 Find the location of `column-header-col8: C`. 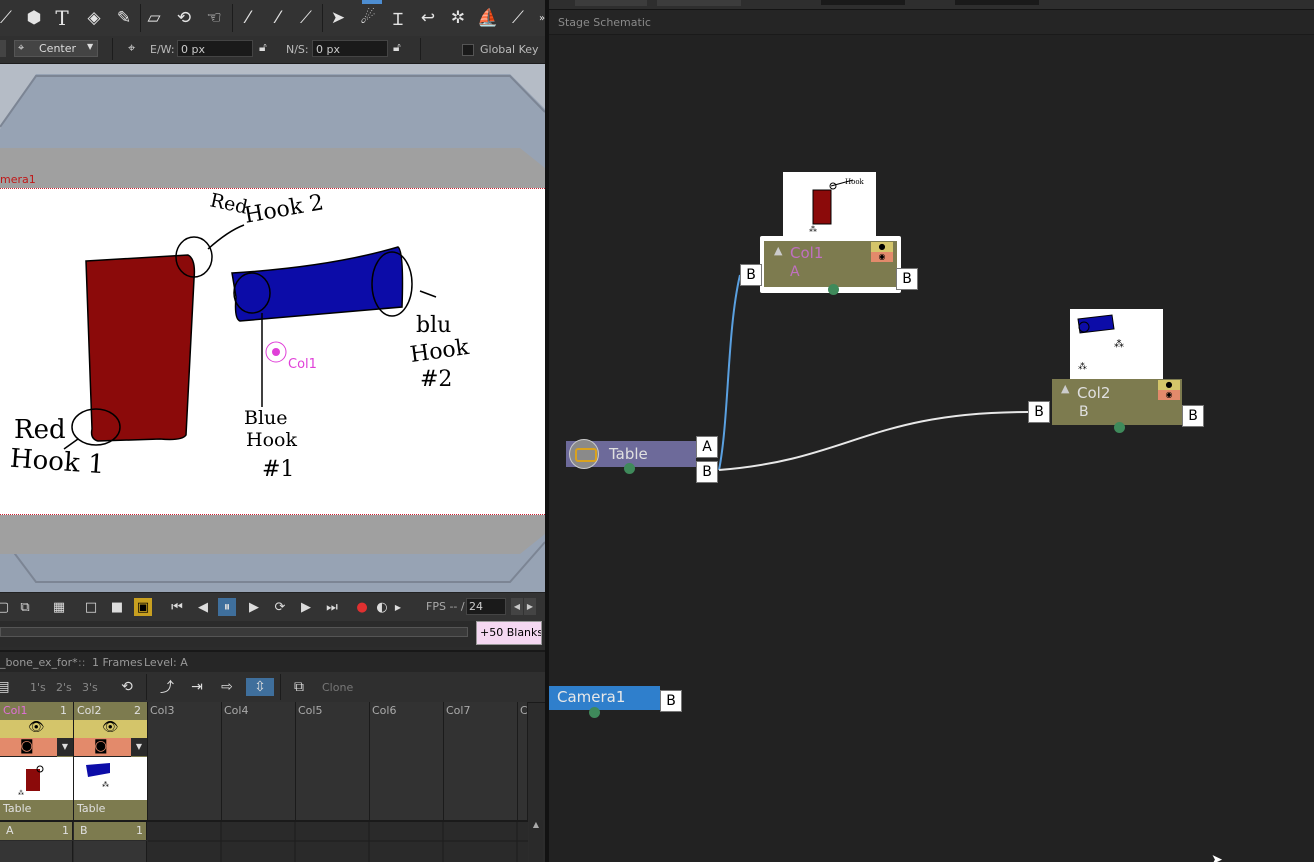

column-header-col8: C is located at coordinates (523, 761).